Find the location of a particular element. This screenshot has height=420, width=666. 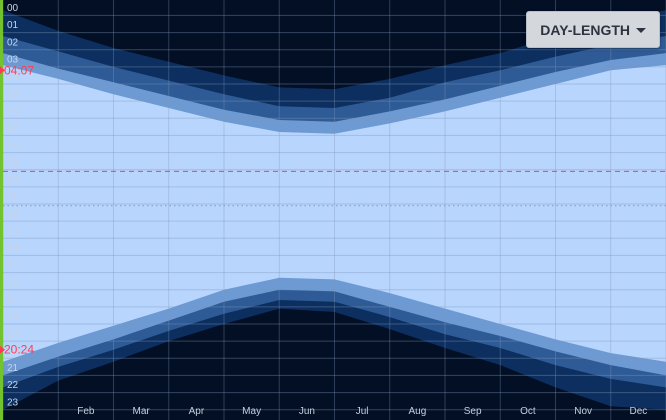

hour-tick-label: 06 is located at coordinates (13, 111).